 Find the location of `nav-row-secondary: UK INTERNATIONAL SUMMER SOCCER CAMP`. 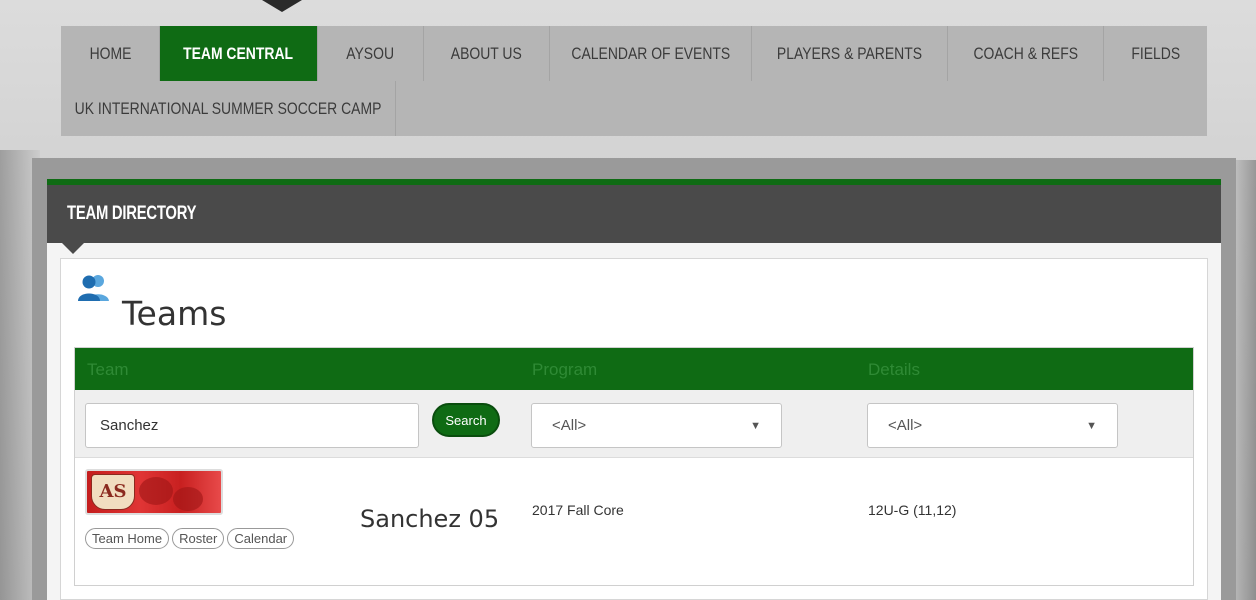

nav-row-secondary: UK INTERNATIONAL SUMMER SOCCER CAMP is located at coordinates (634, 108).